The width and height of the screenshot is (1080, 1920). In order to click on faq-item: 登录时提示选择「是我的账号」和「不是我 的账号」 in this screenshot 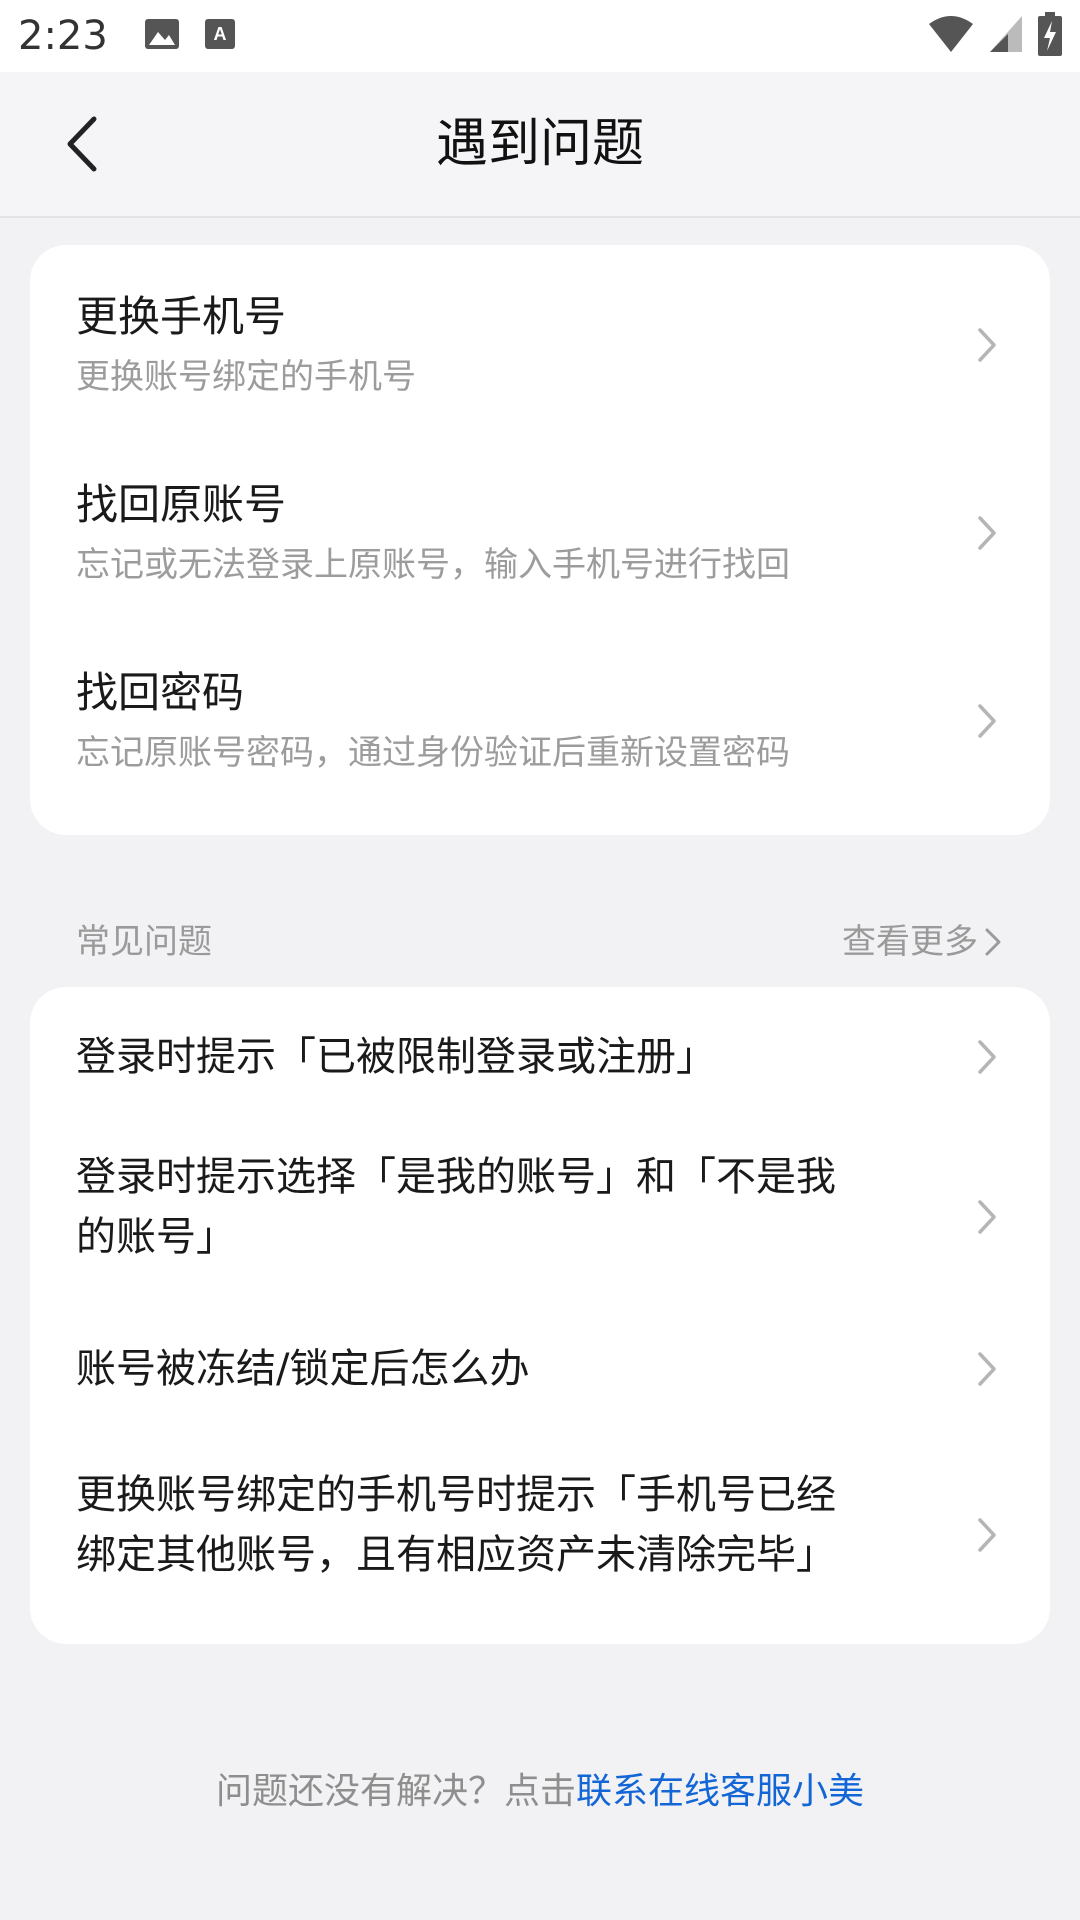, I will do `click(540, 1217)`.